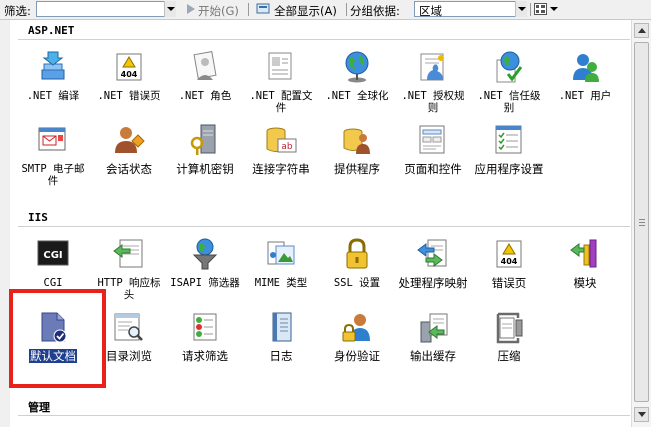 Image resolution: width=651 pixels, height=427 pixels. I want to click on feature-authentication: 身份验证, so click(357, 336).